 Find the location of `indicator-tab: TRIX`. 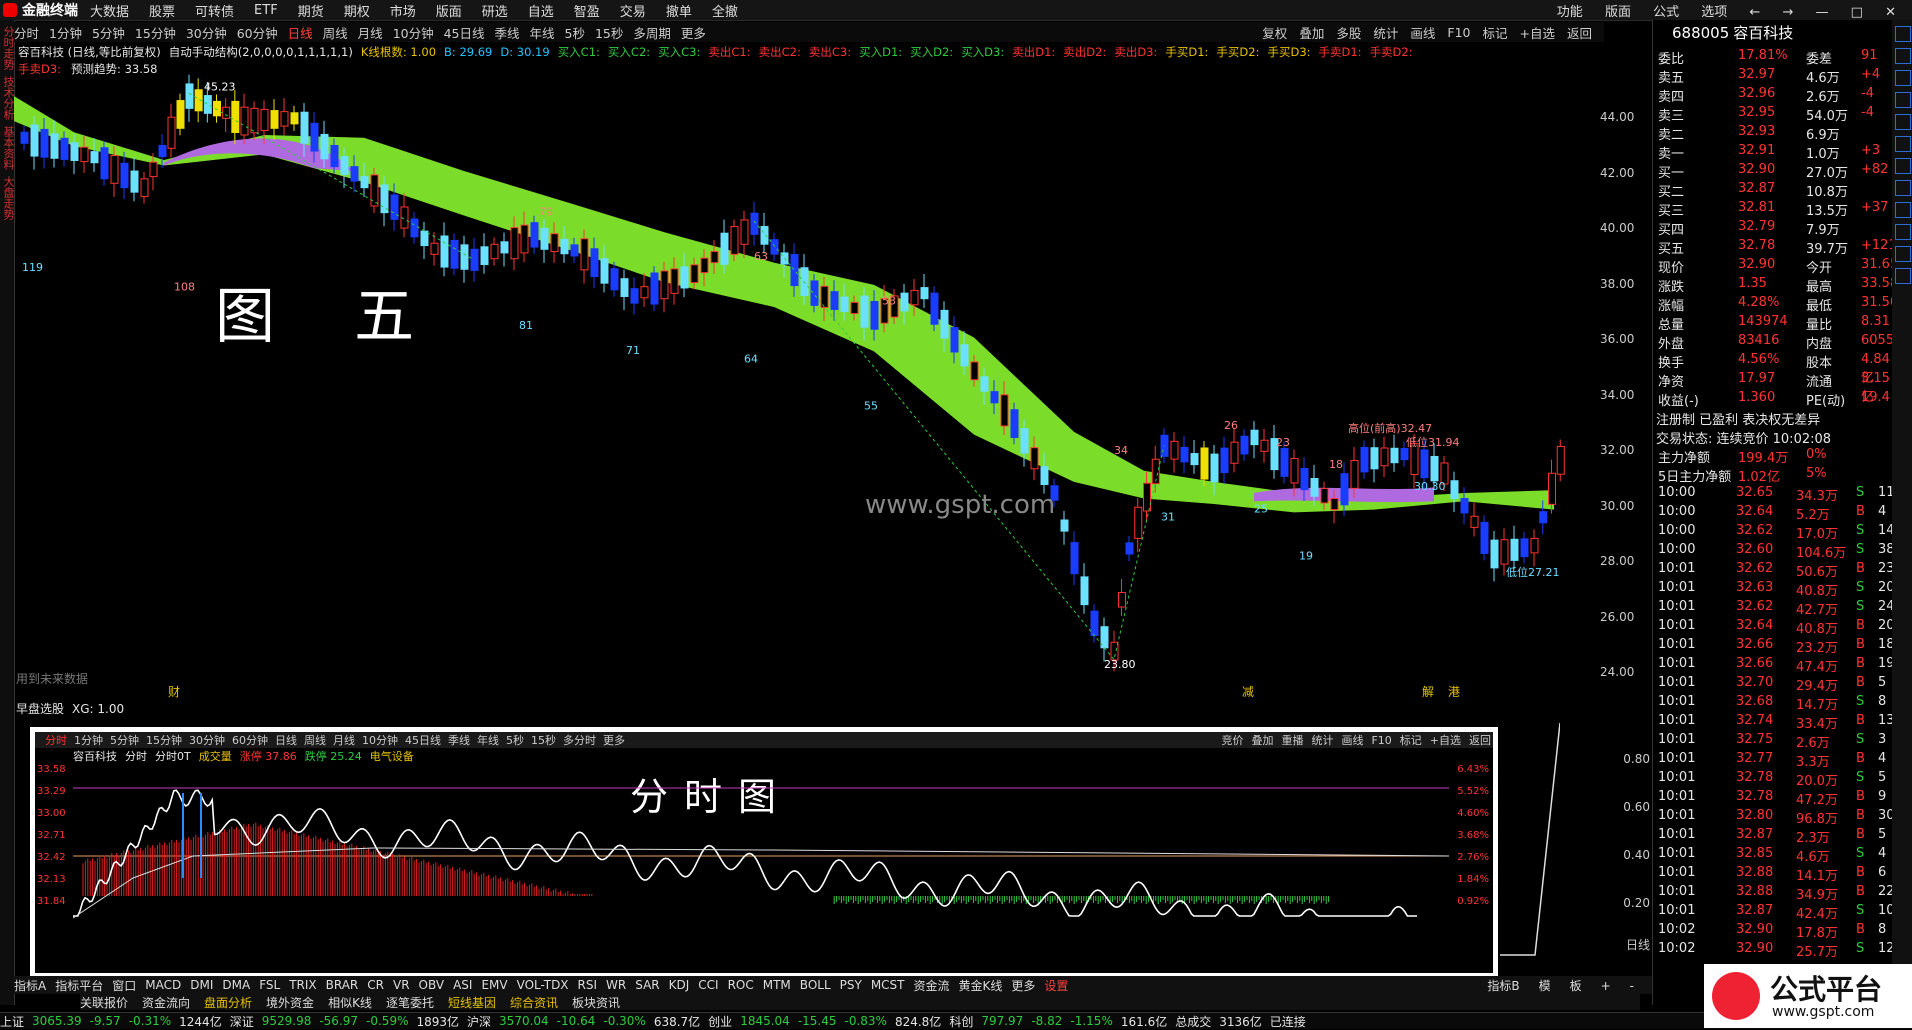

indicator-tab: TRIX is located at coordinates (302, 985).